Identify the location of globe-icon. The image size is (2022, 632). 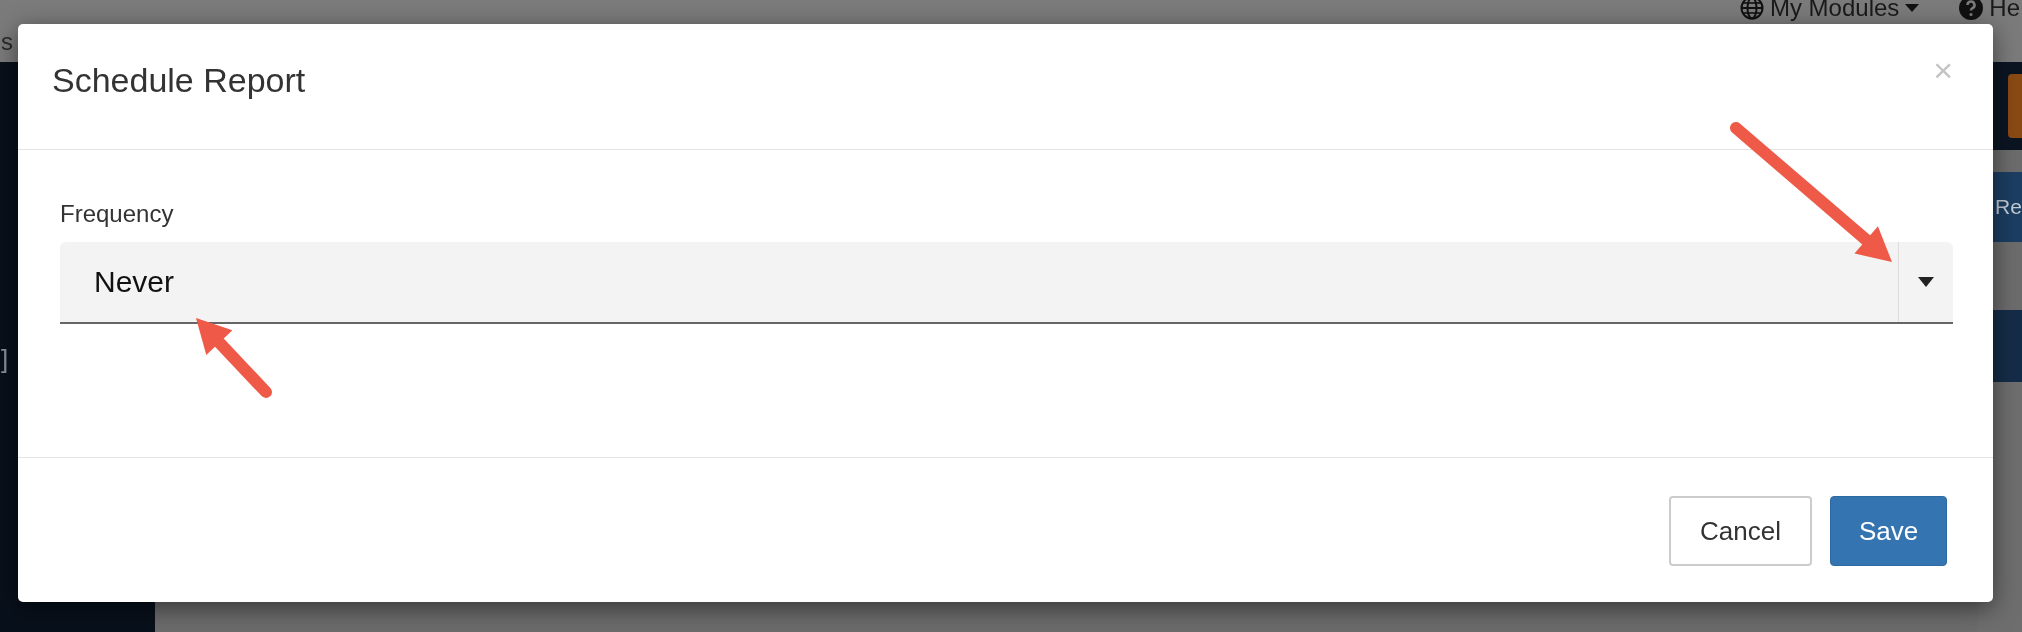
(1751, 10).